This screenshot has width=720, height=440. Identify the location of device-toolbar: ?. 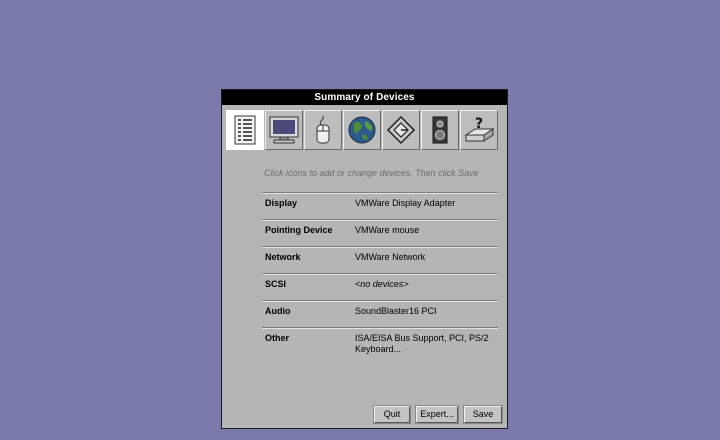
(362, 130).